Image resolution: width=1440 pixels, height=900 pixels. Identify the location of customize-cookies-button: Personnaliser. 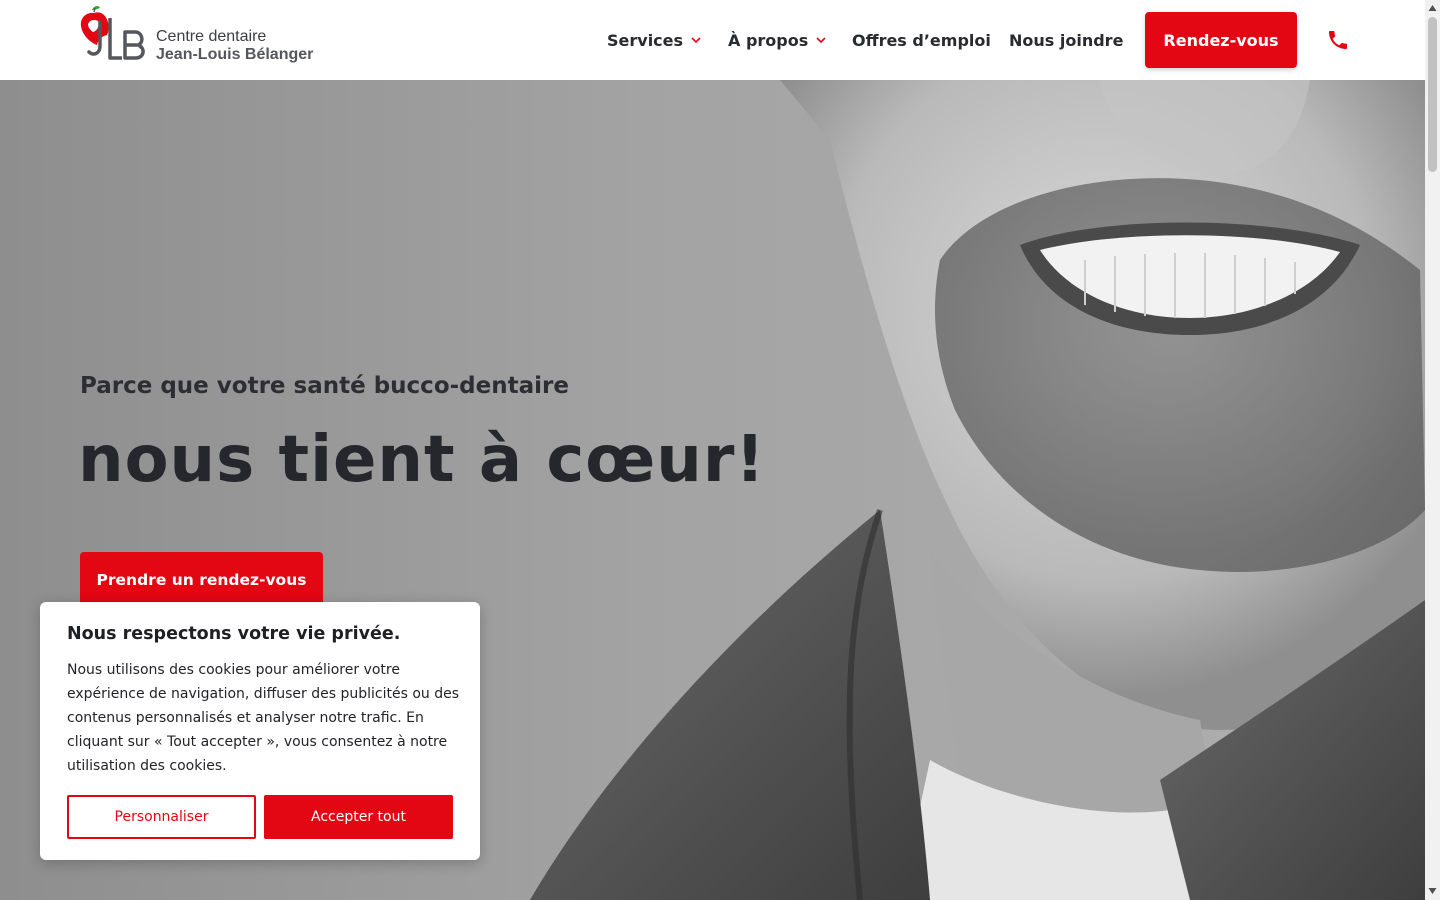
(161, 817).